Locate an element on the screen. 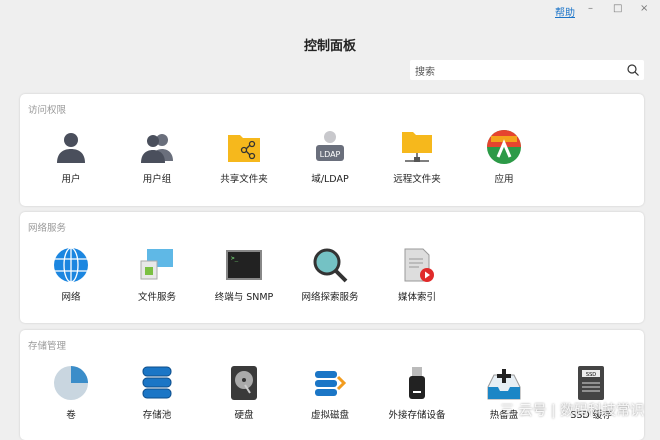  control-panel-item: 网络 is located at coordinates (71, 275).